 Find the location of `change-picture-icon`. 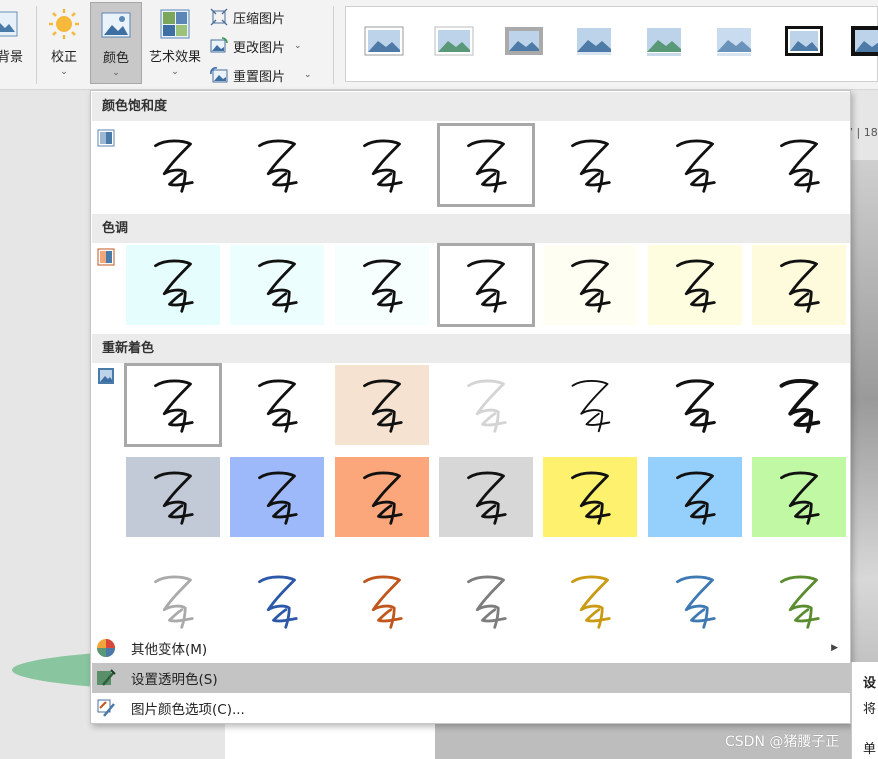

change-picture-icon is located at coordinates (219, 45).